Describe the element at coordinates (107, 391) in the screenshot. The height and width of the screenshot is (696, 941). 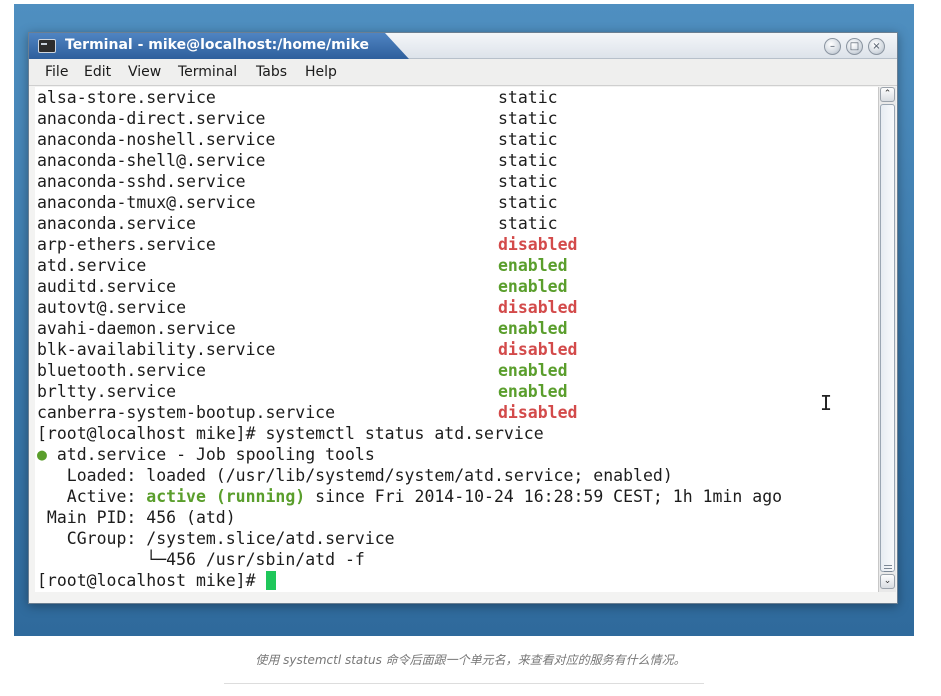
I see `unit-name: brltty.service` at that location.